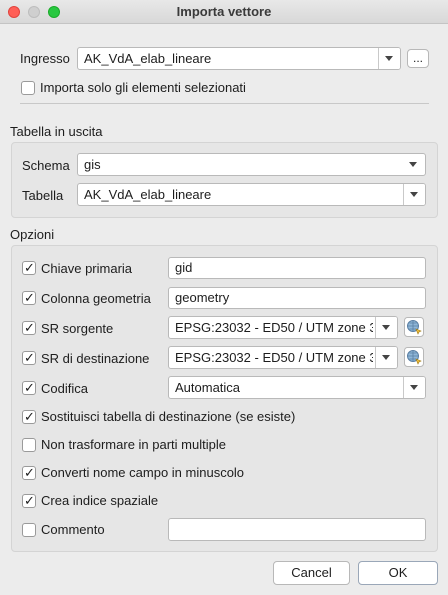  Describe the element at coordinates (43, 195) in the screenshot. I see `table-label: Tabella` at that location.